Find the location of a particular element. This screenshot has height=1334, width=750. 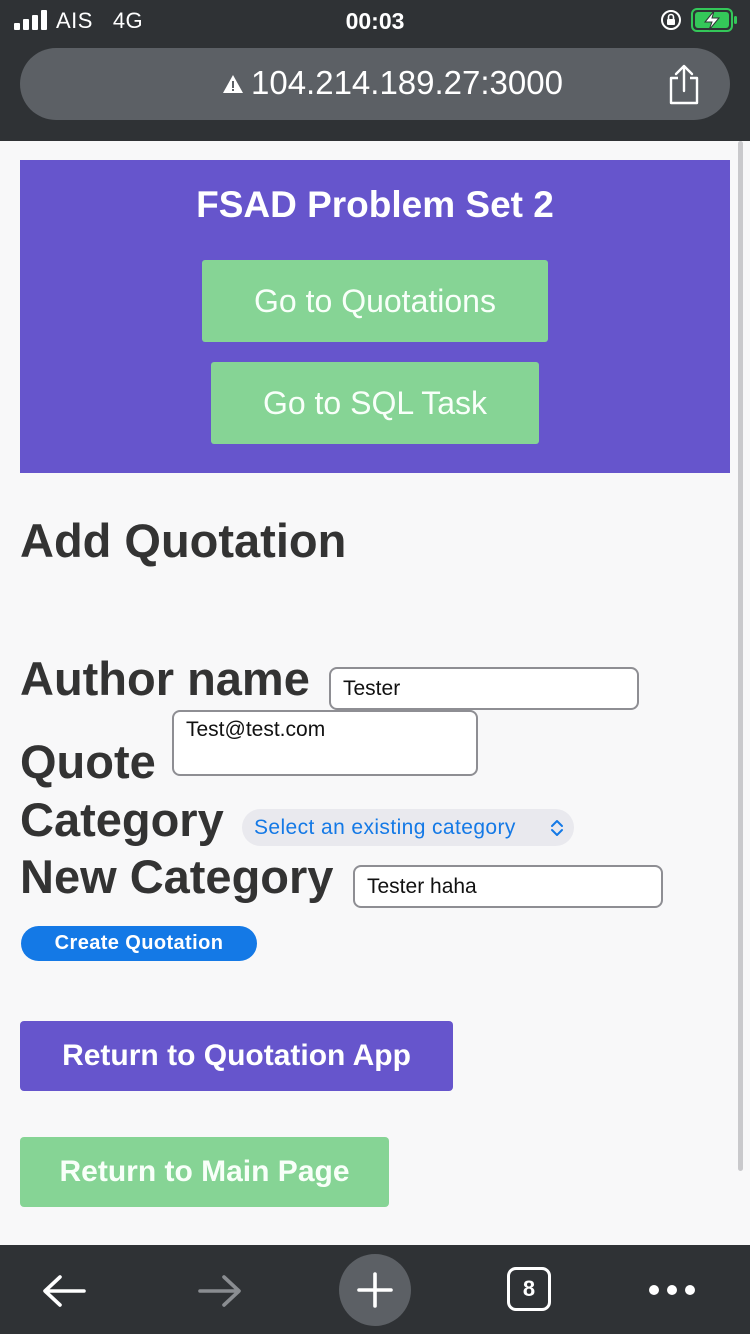

author-label: Author name is located at coordinates (165, 678).